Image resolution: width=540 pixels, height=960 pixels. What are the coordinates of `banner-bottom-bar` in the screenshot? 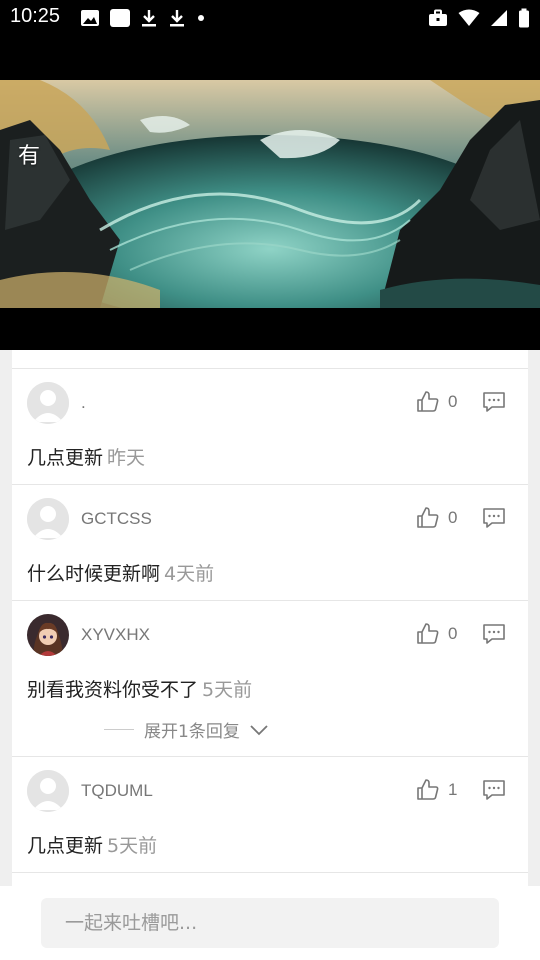 It's located at (270, 329).